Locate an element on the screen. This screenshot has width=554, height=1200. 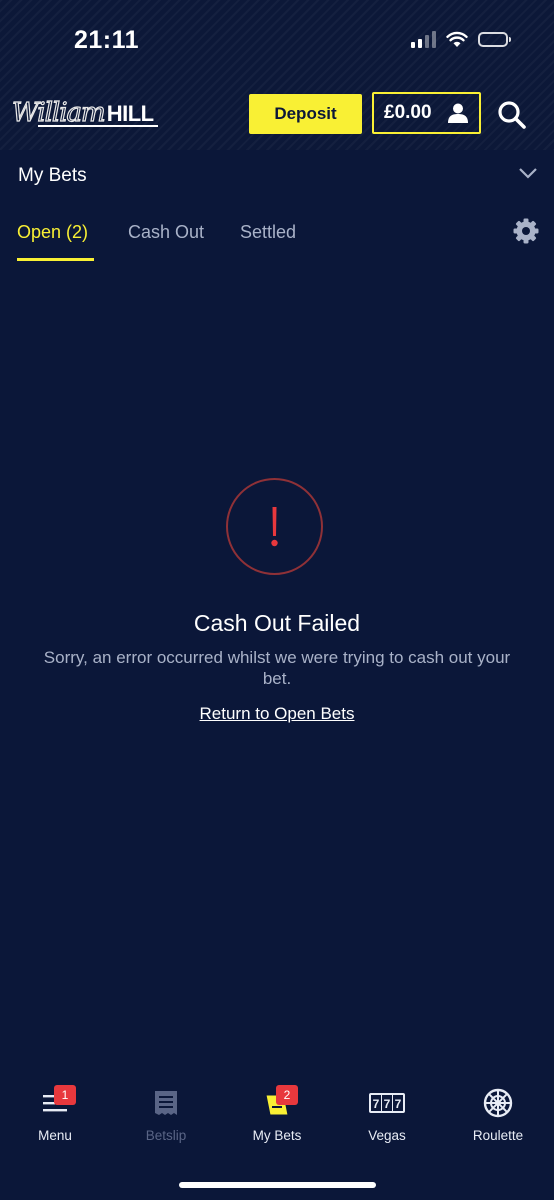
tab-cash-out: Cash Out is located at coordinates (166, 232).